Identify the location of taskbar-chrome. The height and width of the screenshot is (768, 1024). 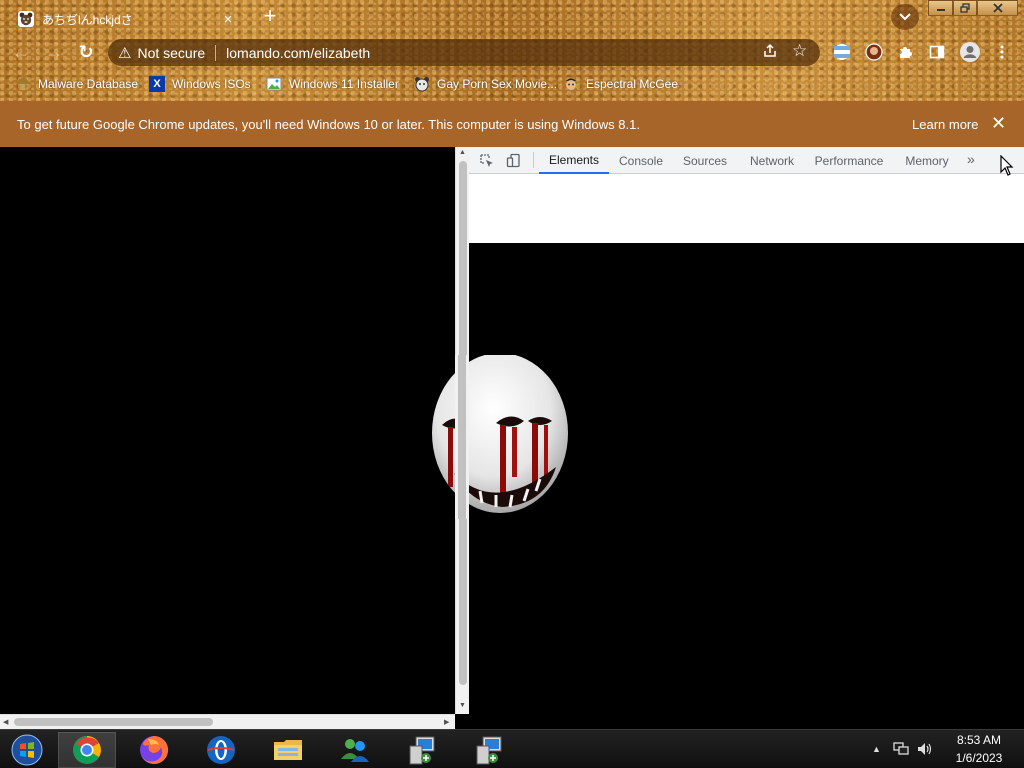
(87, 750).